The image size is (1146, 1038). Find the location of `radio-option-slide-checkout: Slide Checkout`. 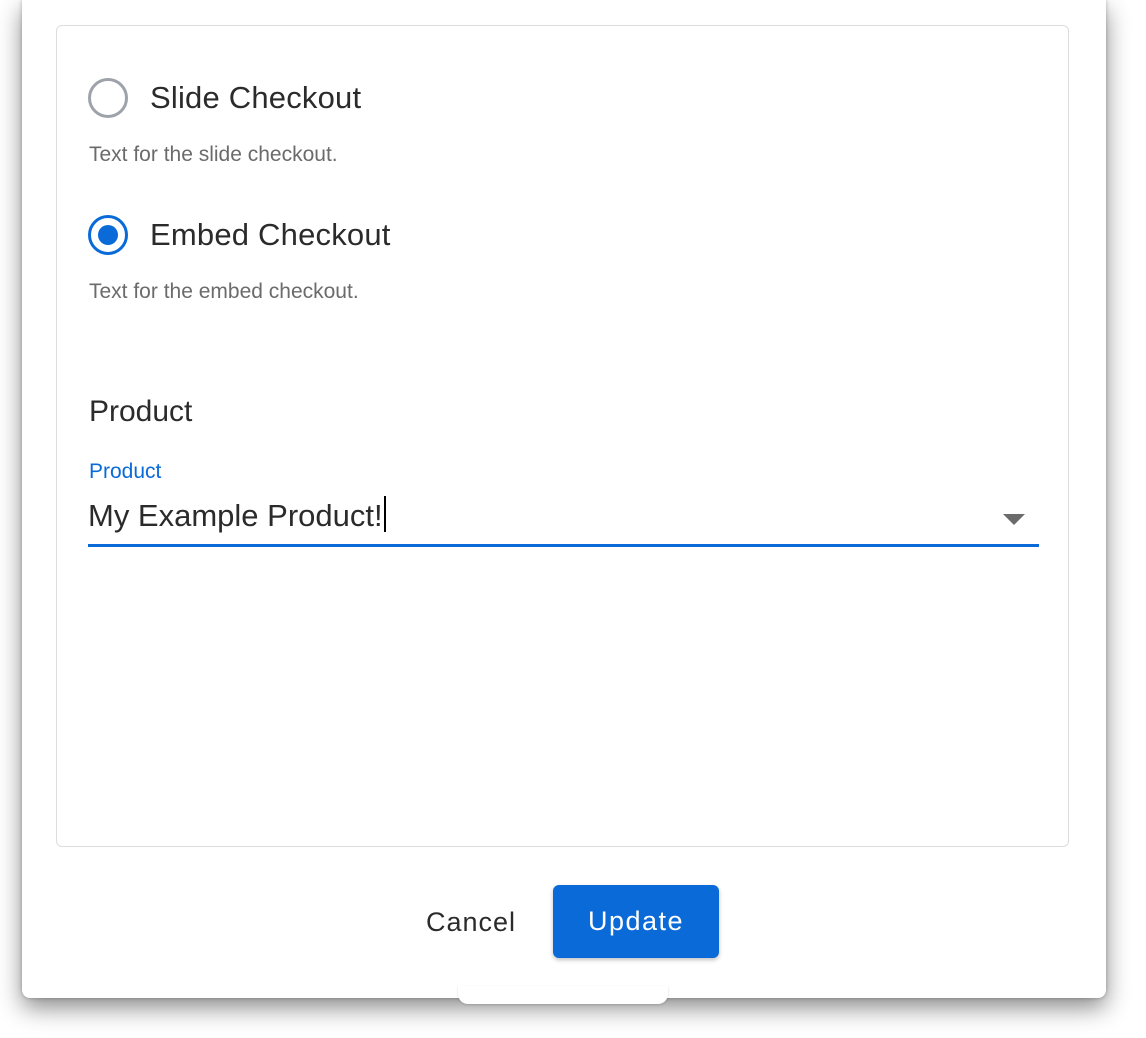

radio-option-slide-checkout: Slide Checkout is located at coordinates (224, 98).